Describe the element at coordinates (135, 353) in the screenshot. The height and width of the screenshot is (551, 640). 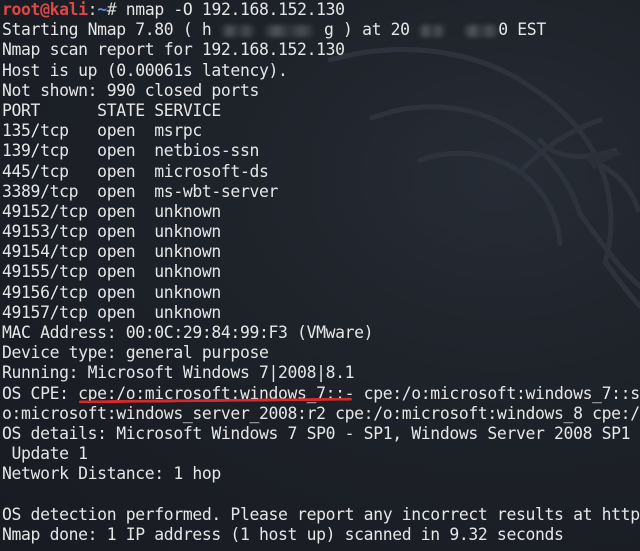
I see `device-type-line: Device type: general purpose` at that location.